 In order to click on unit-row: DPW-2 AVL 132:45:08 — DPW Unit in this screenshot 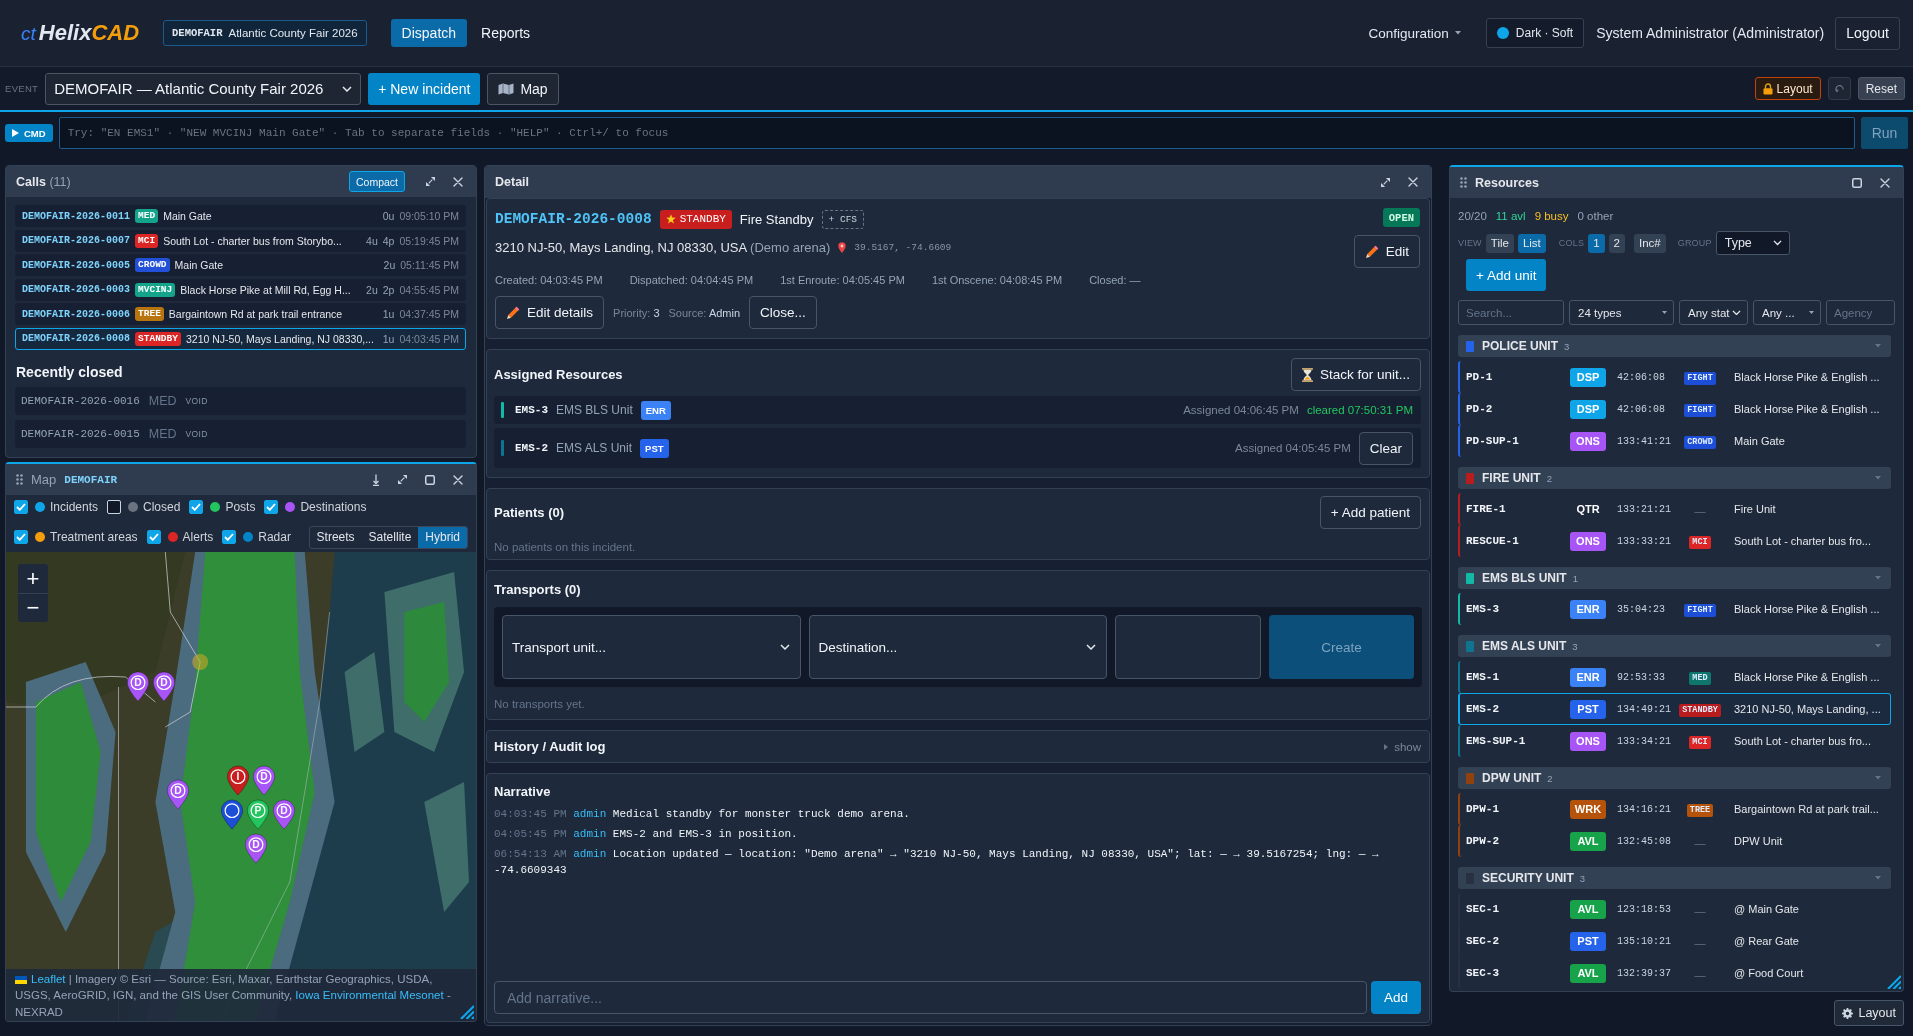, I will do `click(1674, 841)`.